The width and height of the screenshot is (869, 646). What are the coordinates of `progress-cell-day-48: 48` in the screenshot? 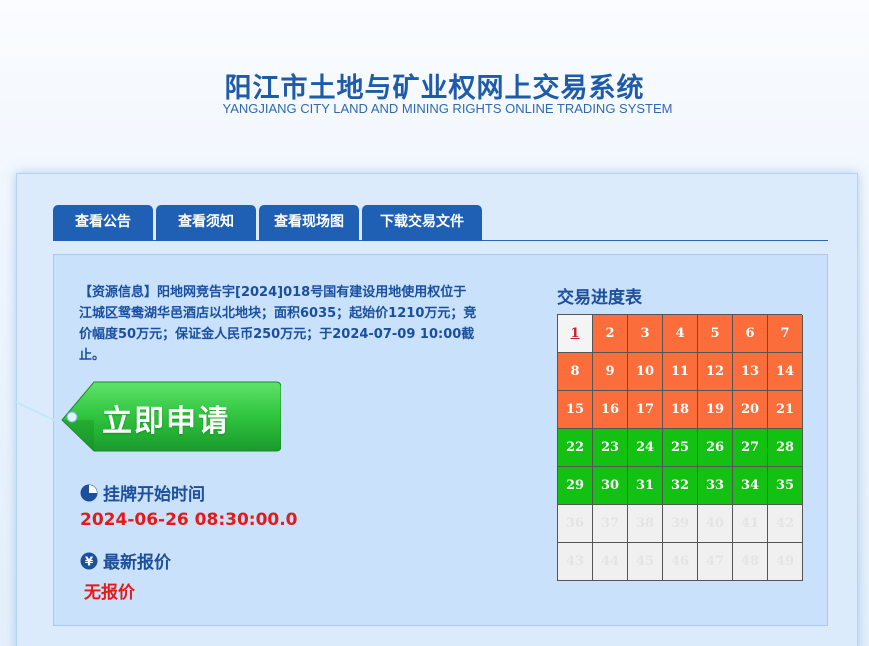 It's located at (750, 562).